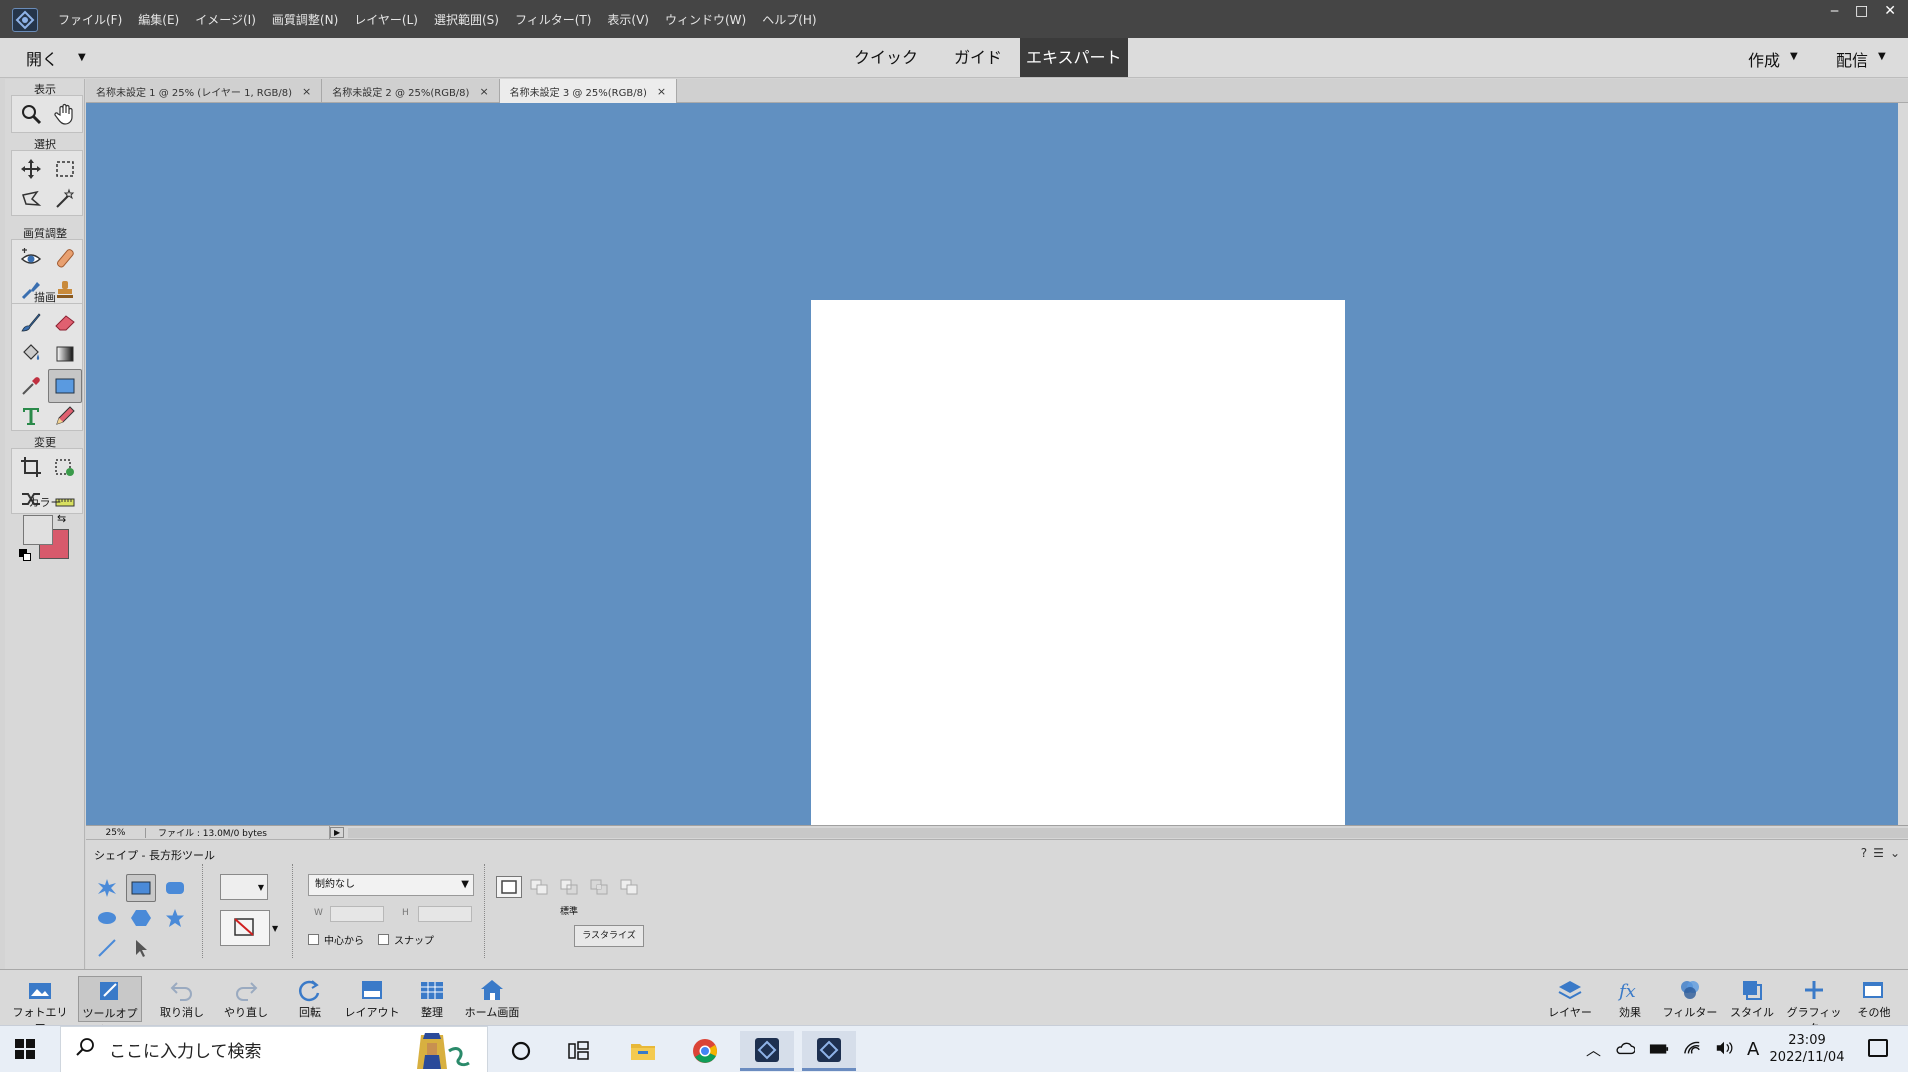  I want to click on styles-button: スタイル, so click(1752, 998).